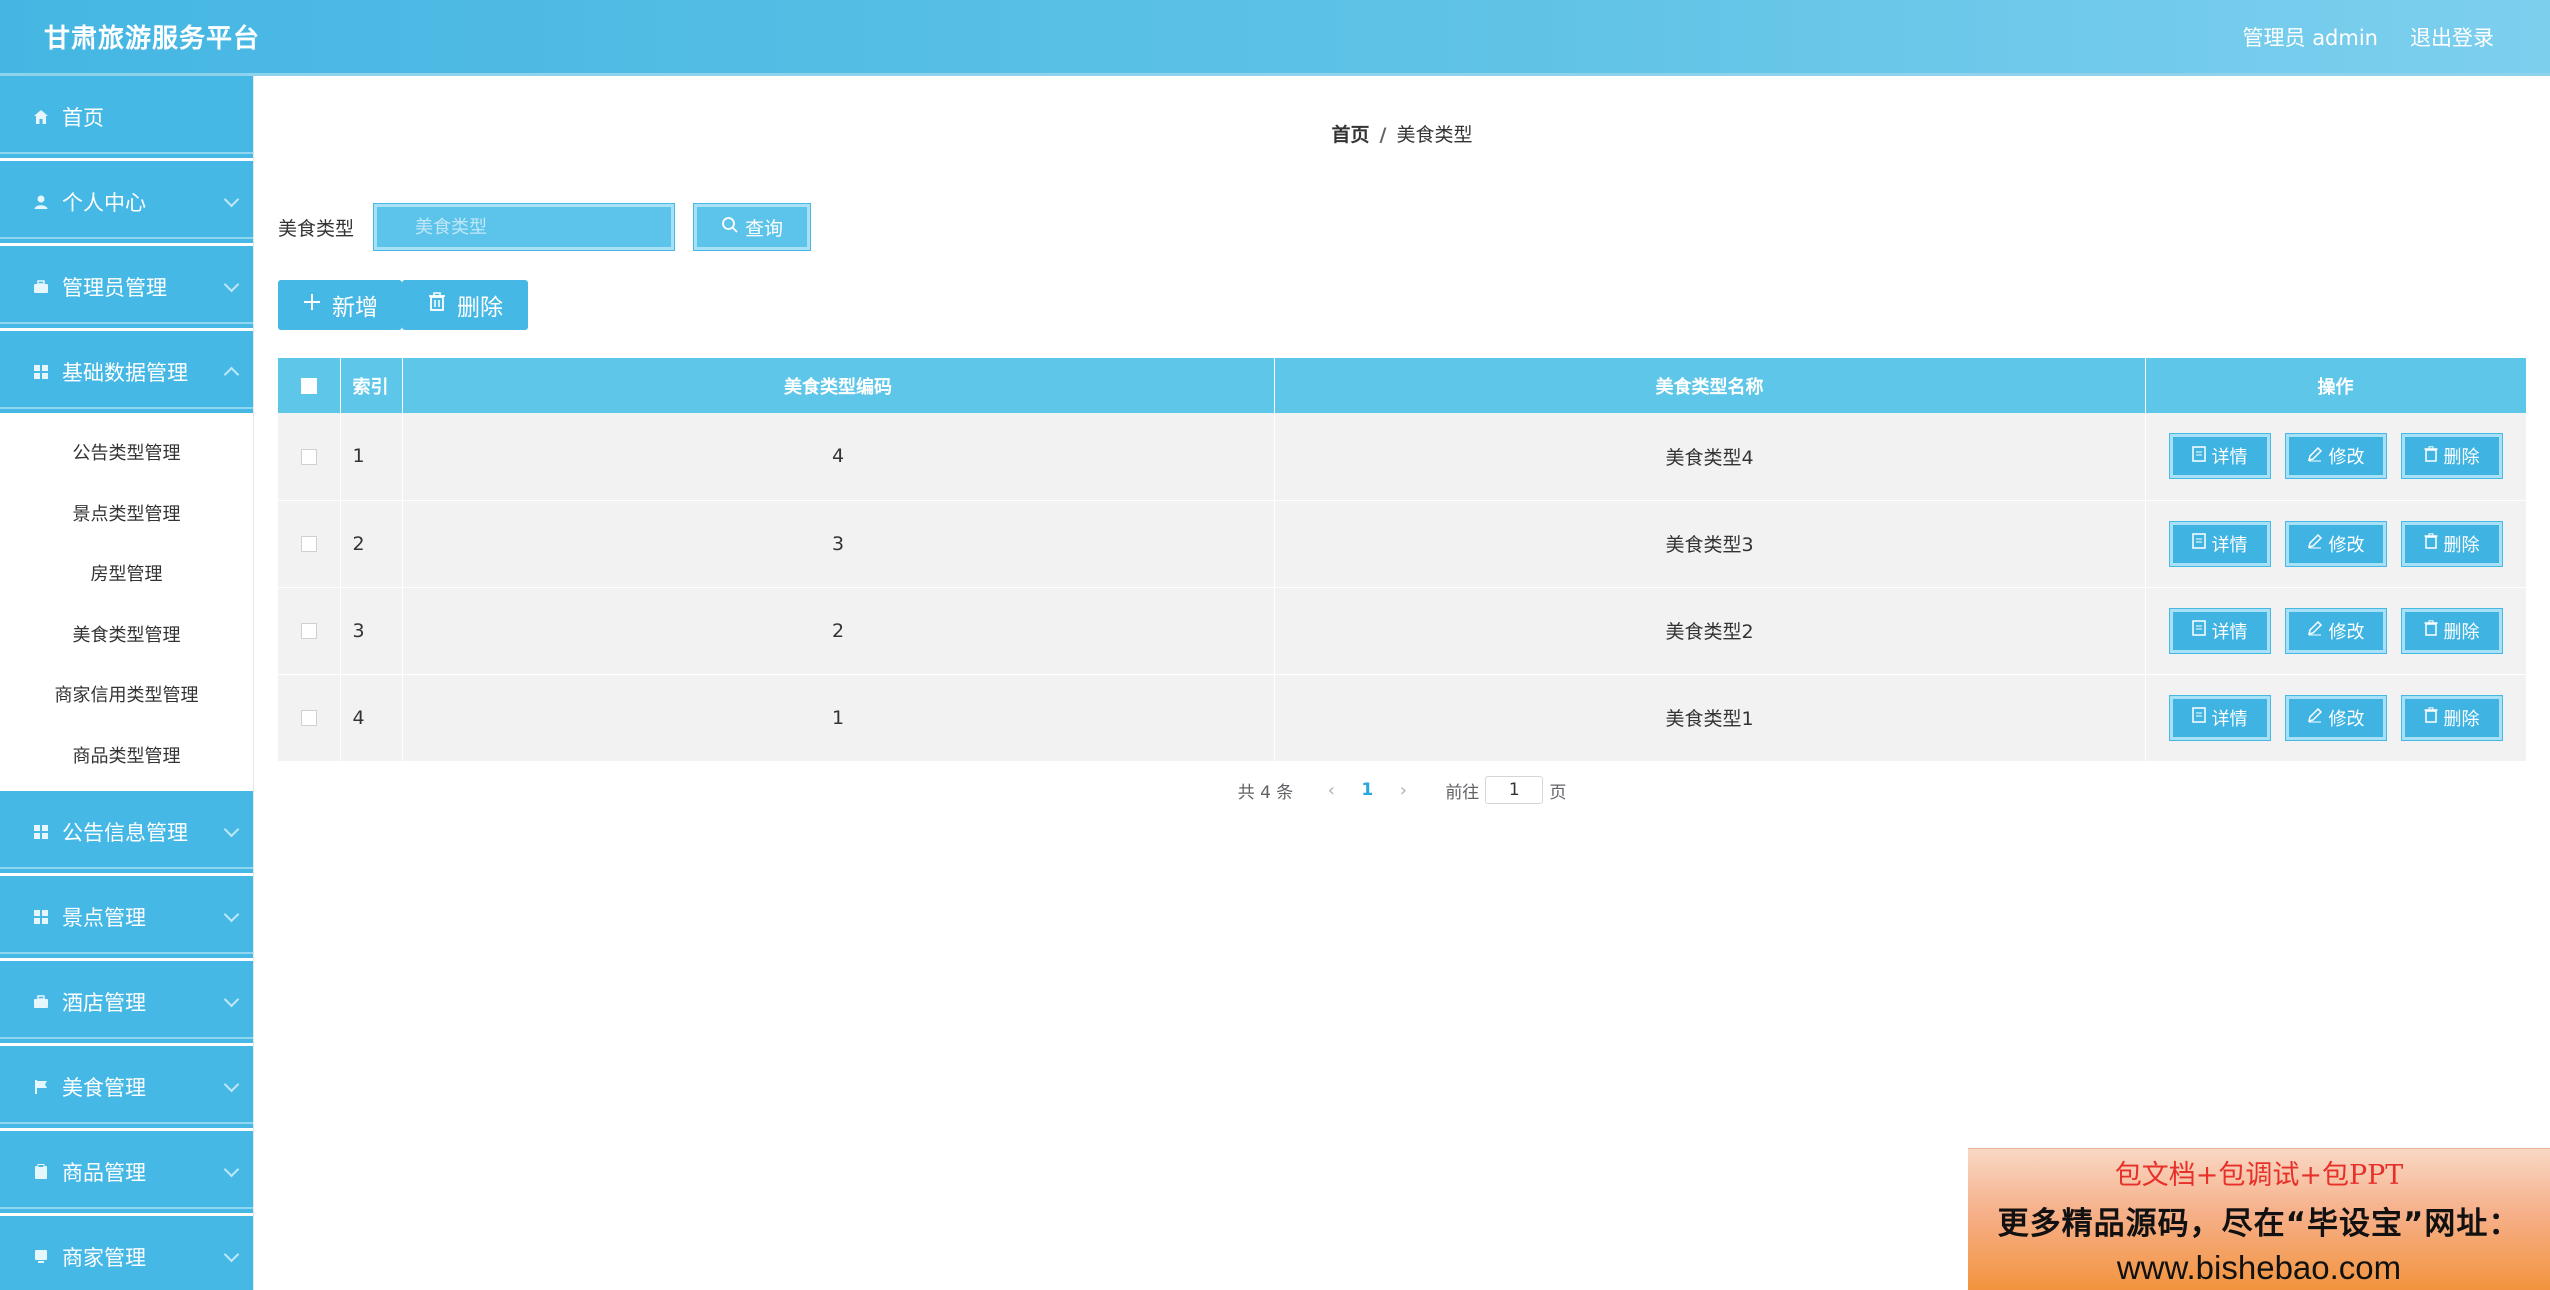 This screenshot has width=2550, height=1290. What do you see at coordinates (126, 288) in the screenshot?
I see `sidebar-item-admin-management: 管理员管理` at bounding box center [126, 288].